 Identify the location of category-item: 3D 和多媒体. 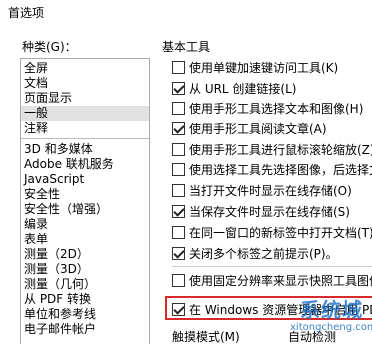
(58, 149).